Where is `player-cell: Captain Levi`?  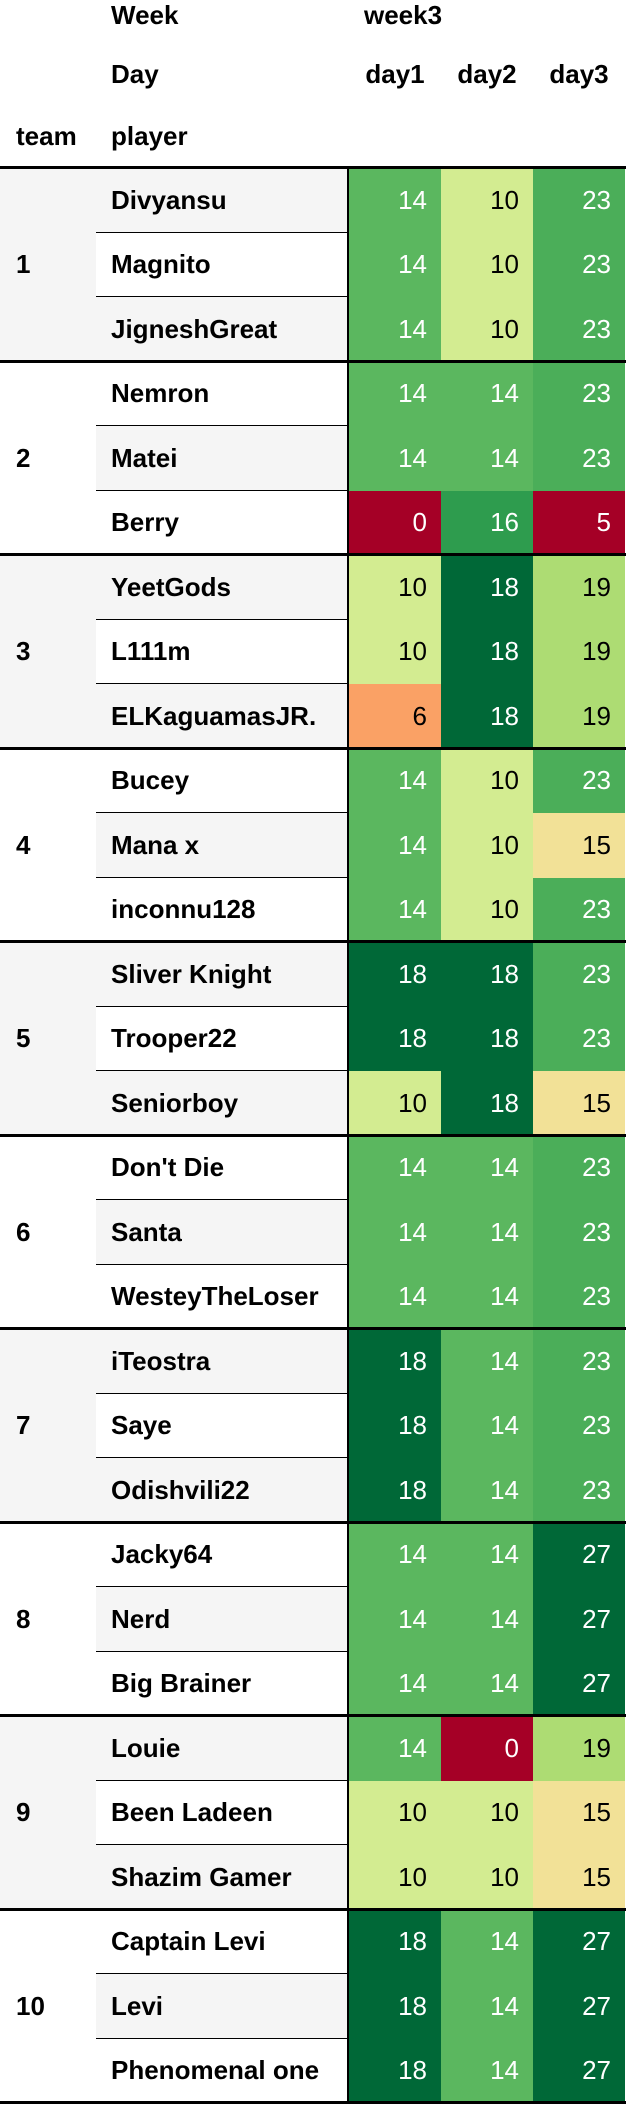
player-cell: Captain Levi is located at coordinates (222, 1941).